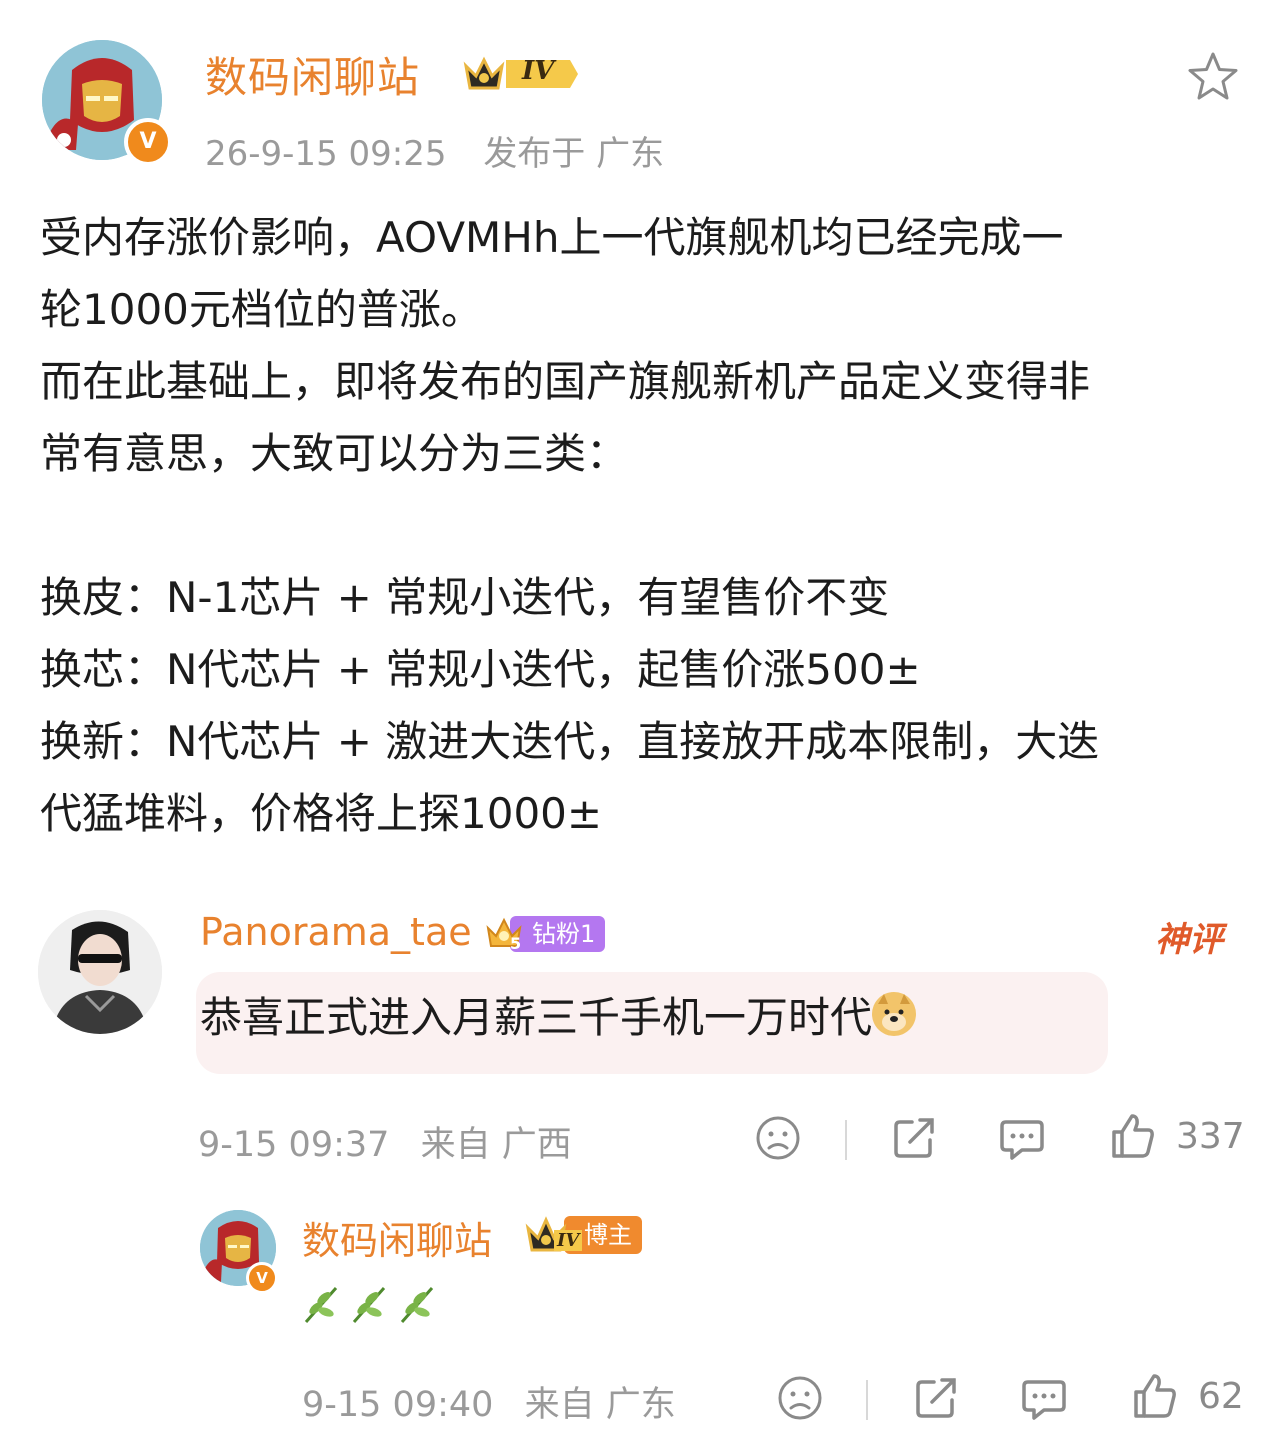 The height and width of the screenshot is (1445, 1280). What do you see at coordinates (846, 1140) in the screenshot?
I see `divider` at bounding box center [846, 1140].